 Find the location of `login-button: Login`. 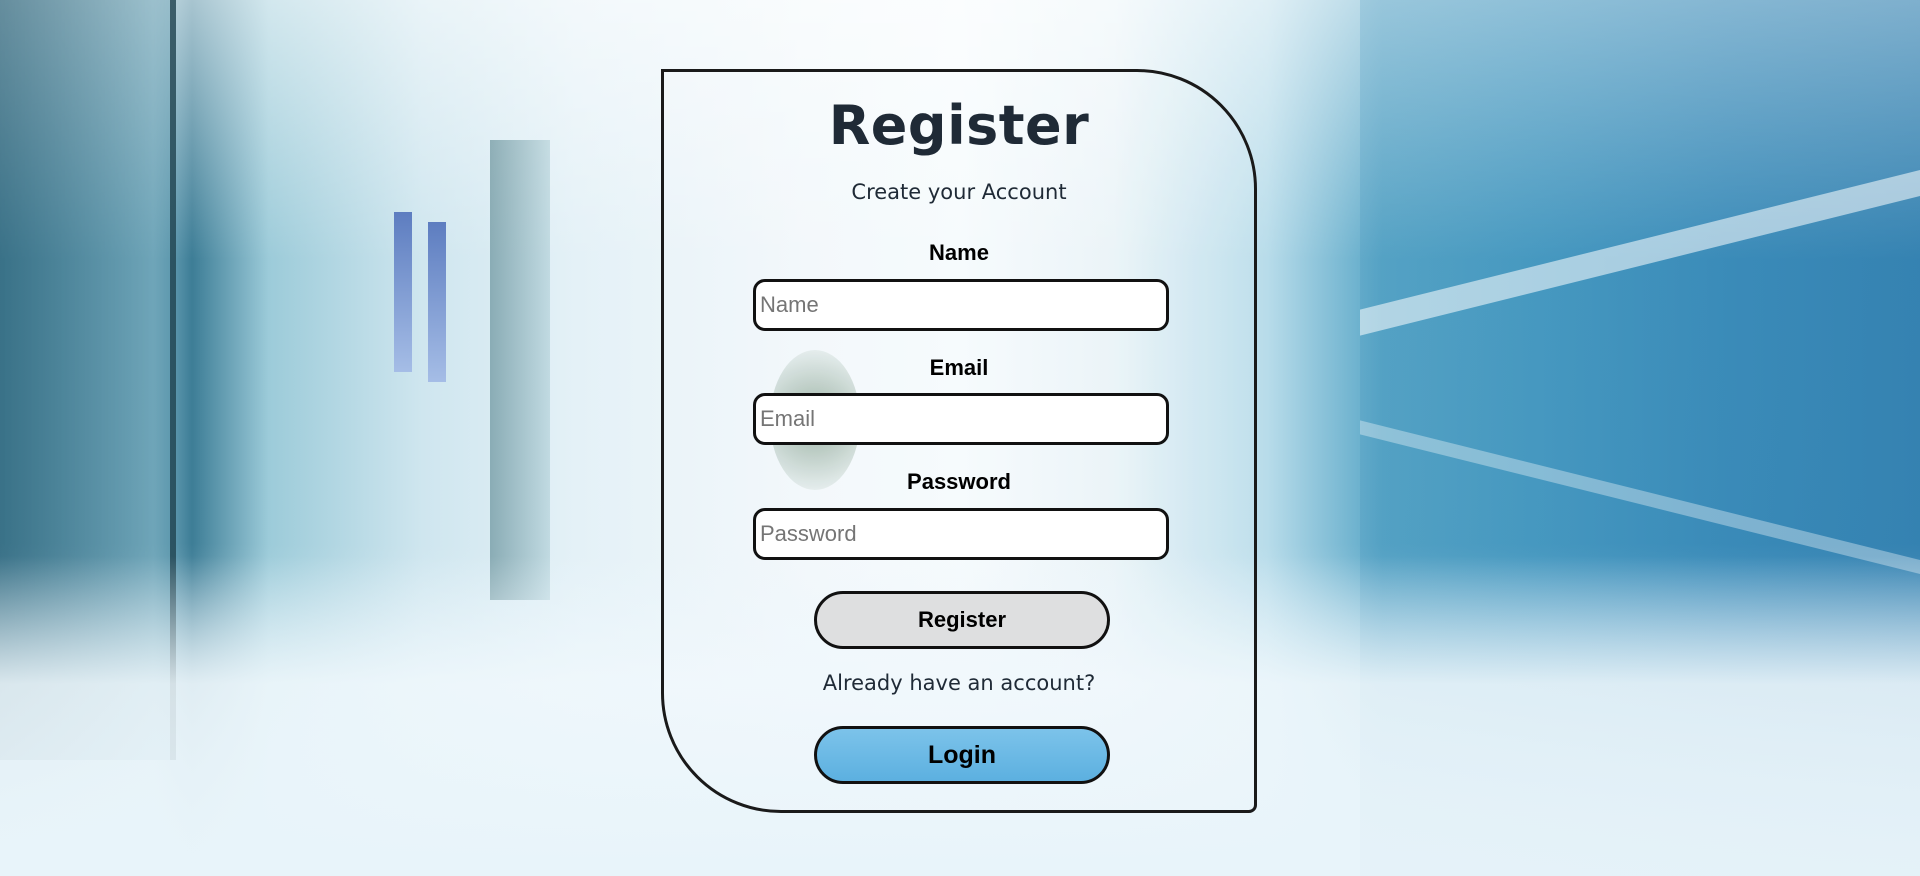

login-button: Login is located at coordinates (962, 755).